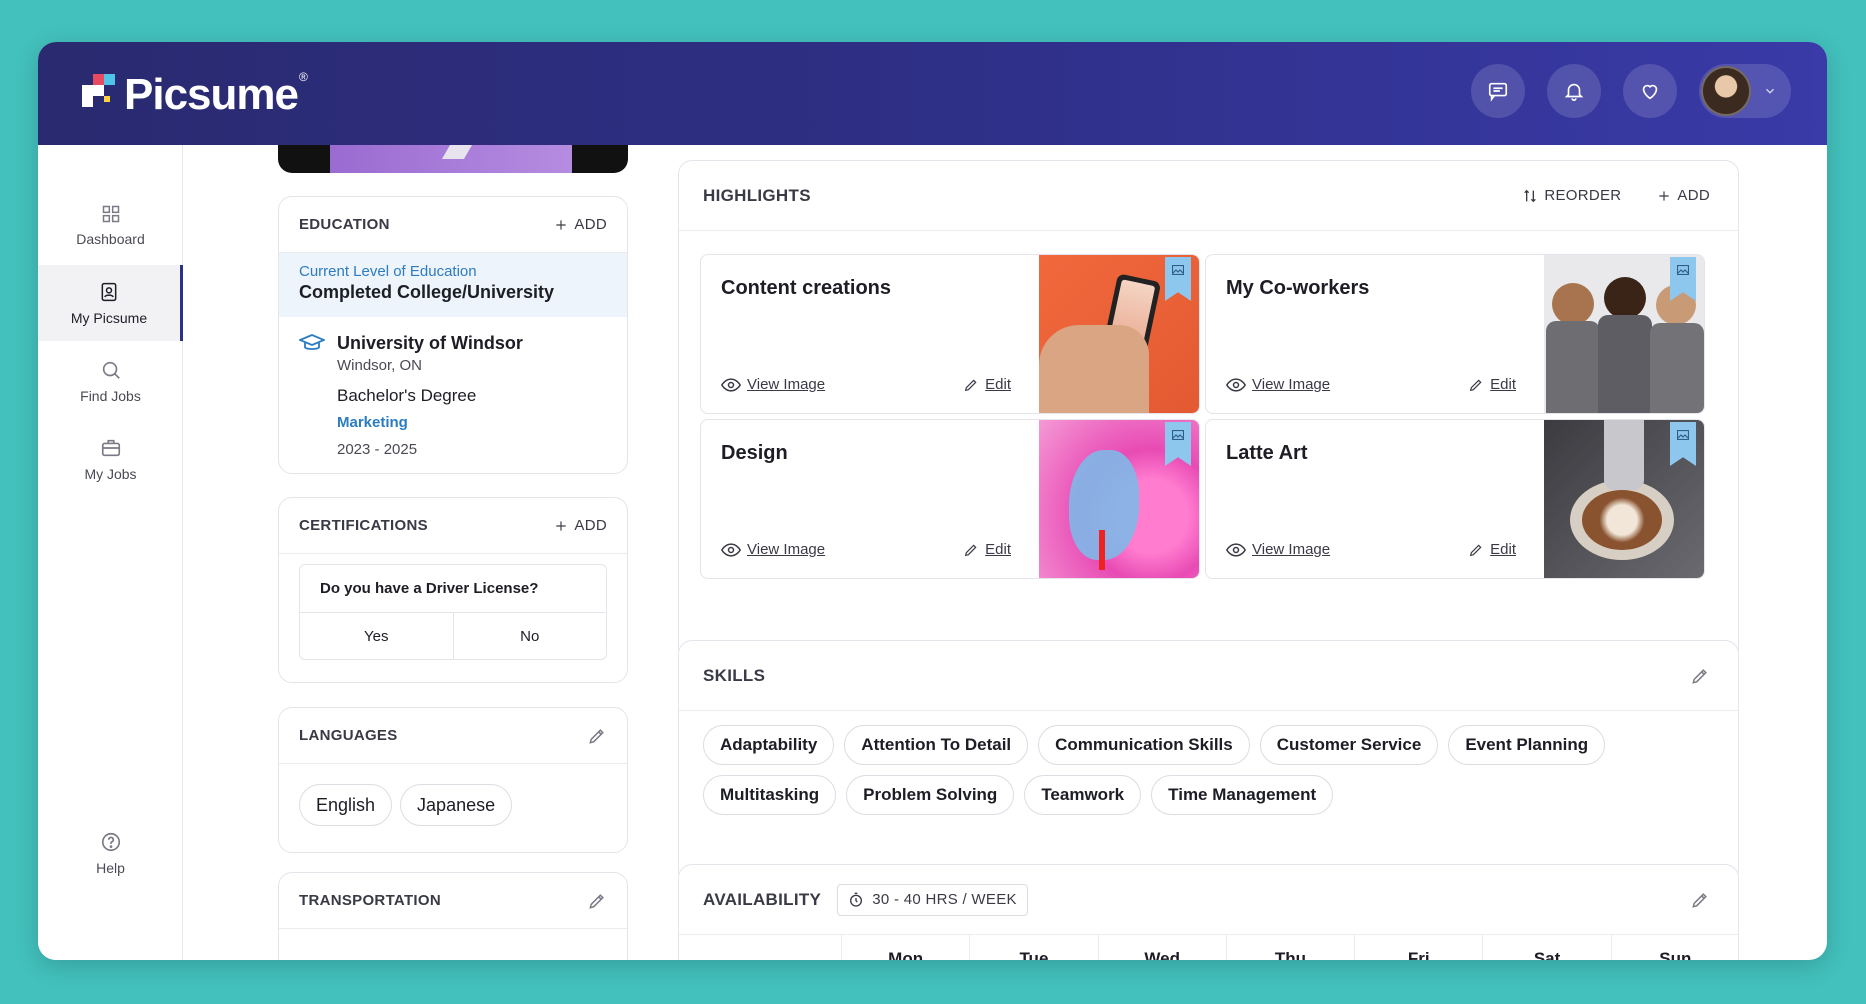  Describe the element at coordinates (762, 899) in the screenshot. I see `section-title: AVAILABILITY` at that location.